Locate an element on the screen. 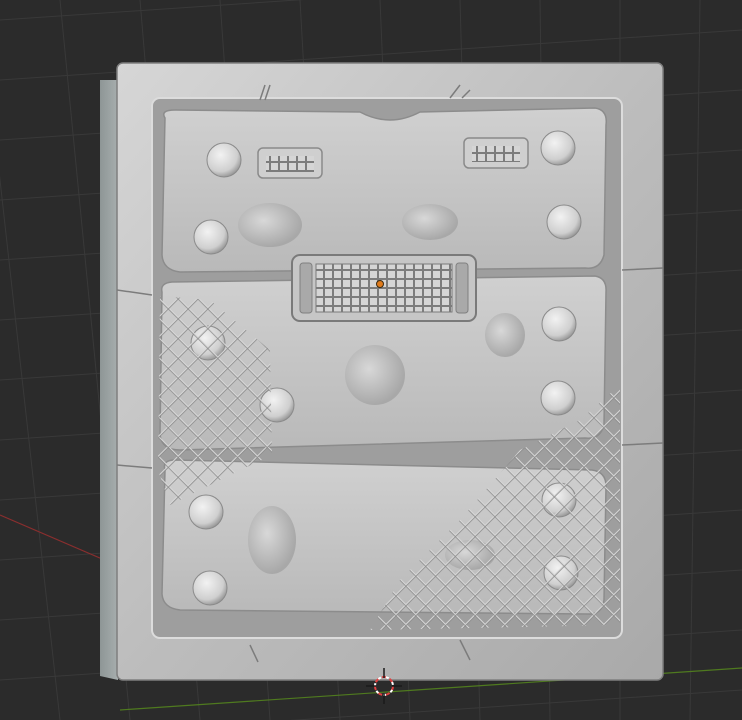 The width and height of the screenshot is (742, 720). panel-side-face is located at coordinates (109, 380).